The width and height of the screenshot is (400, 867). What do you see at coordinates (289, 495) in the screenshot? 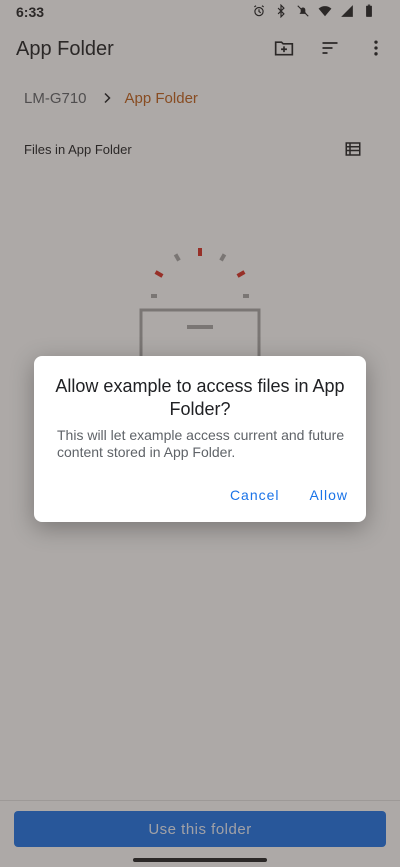
I see `dialog-actions: Cancel Allow` at bounding box center [289, 495].